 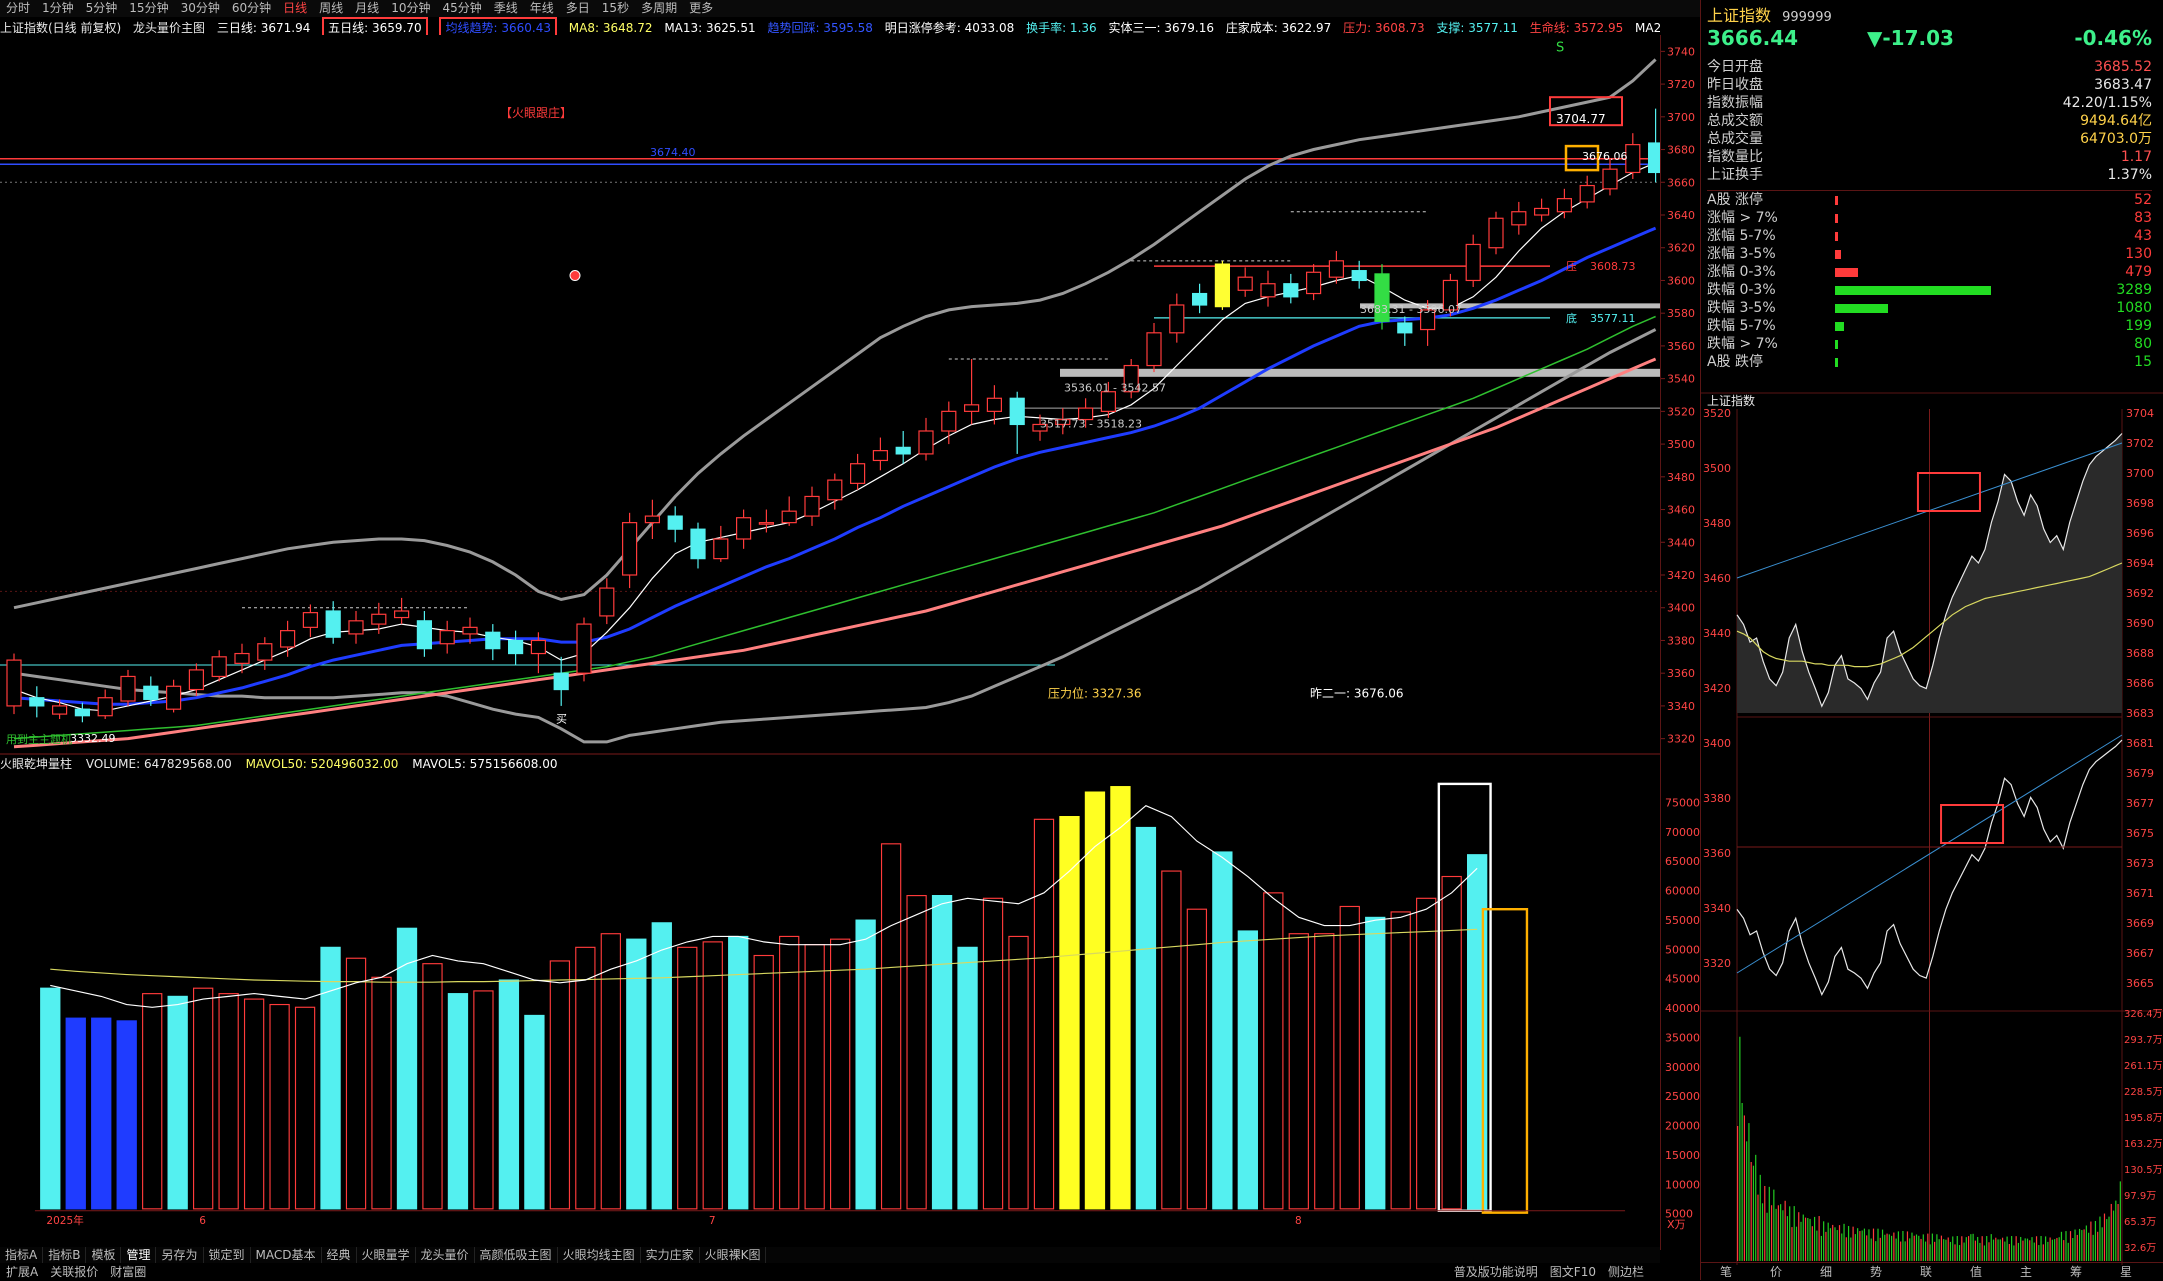 I want to click on period-tab: 年线, so click(x=542, y=8).